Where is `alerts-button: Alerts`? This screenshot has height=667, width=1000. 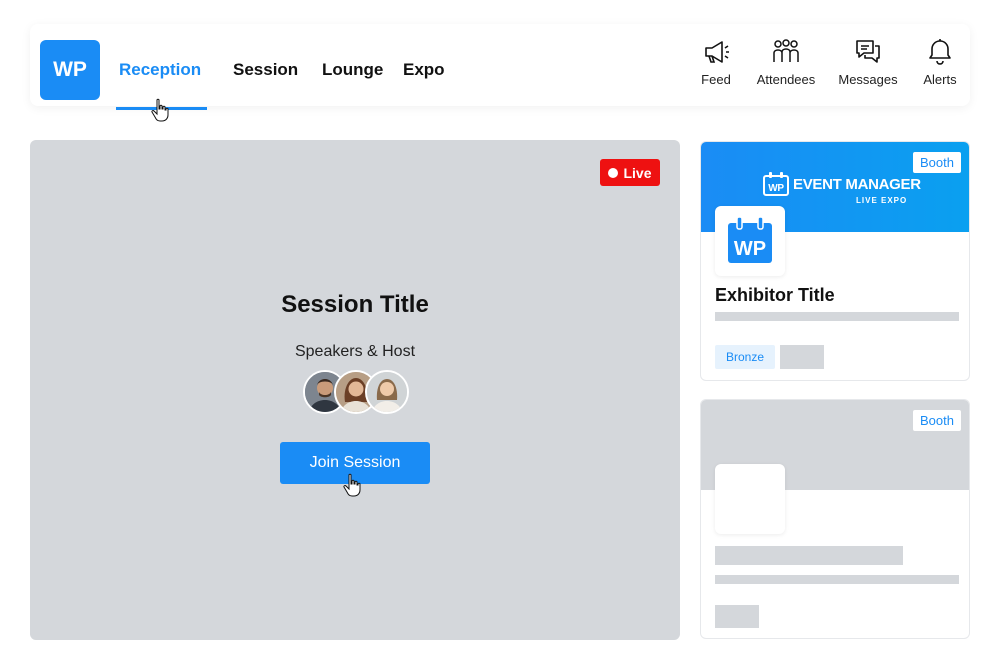 alerts-button: Alerts is located at coordinates (940, 62).